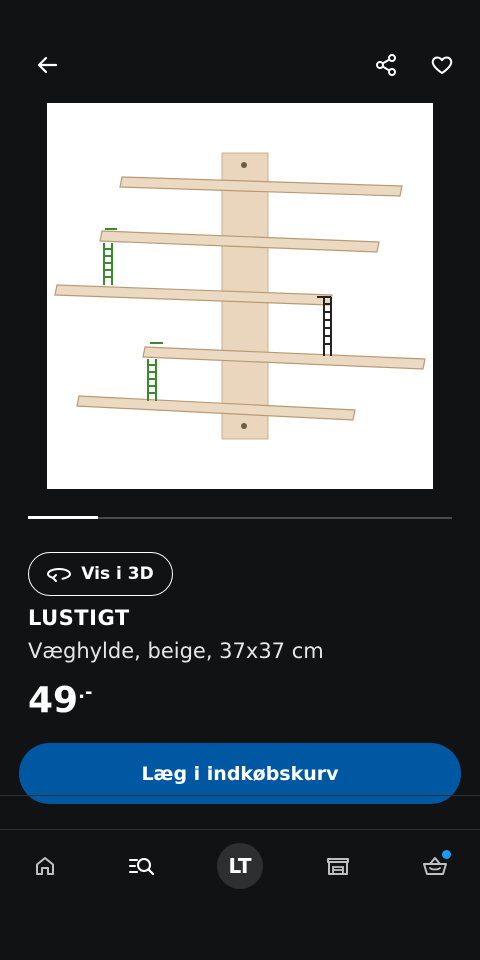 This screenshot has width=480, height=960. What do you see at coordinates (63, 517) in the screenshot?
I see `carousel-progress-thumb` at bounding box center [63, 517].